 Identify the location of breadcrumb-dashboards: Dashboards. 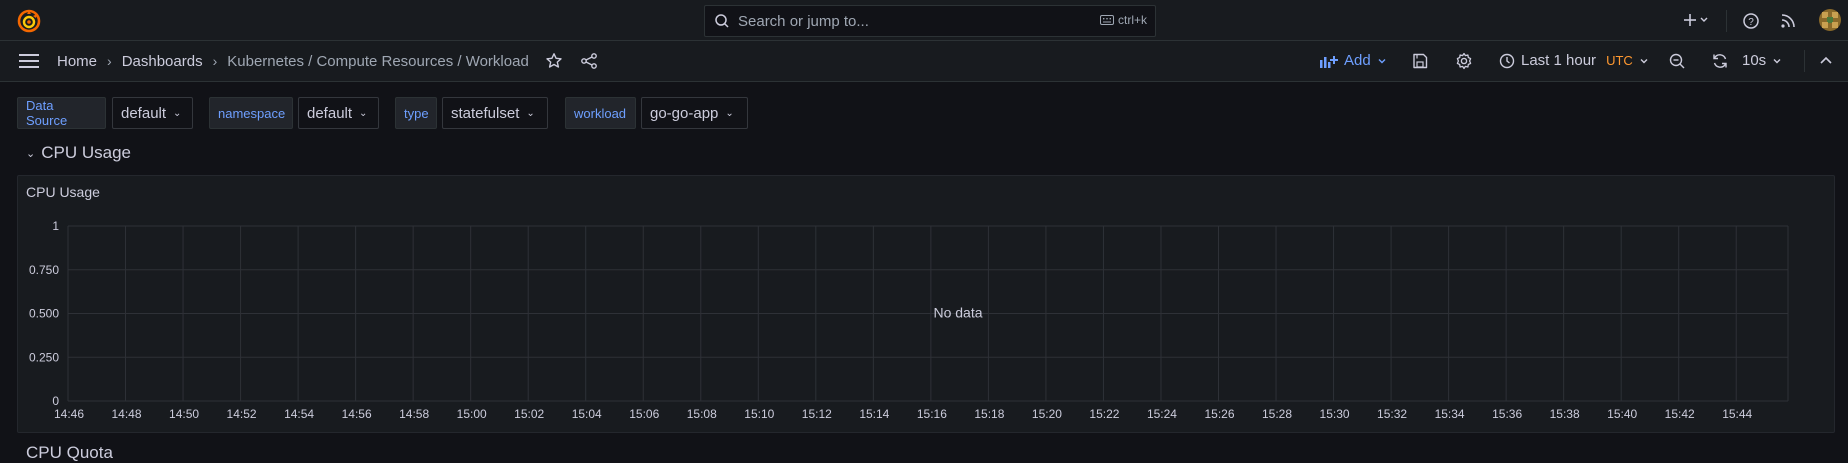
(162, 61).